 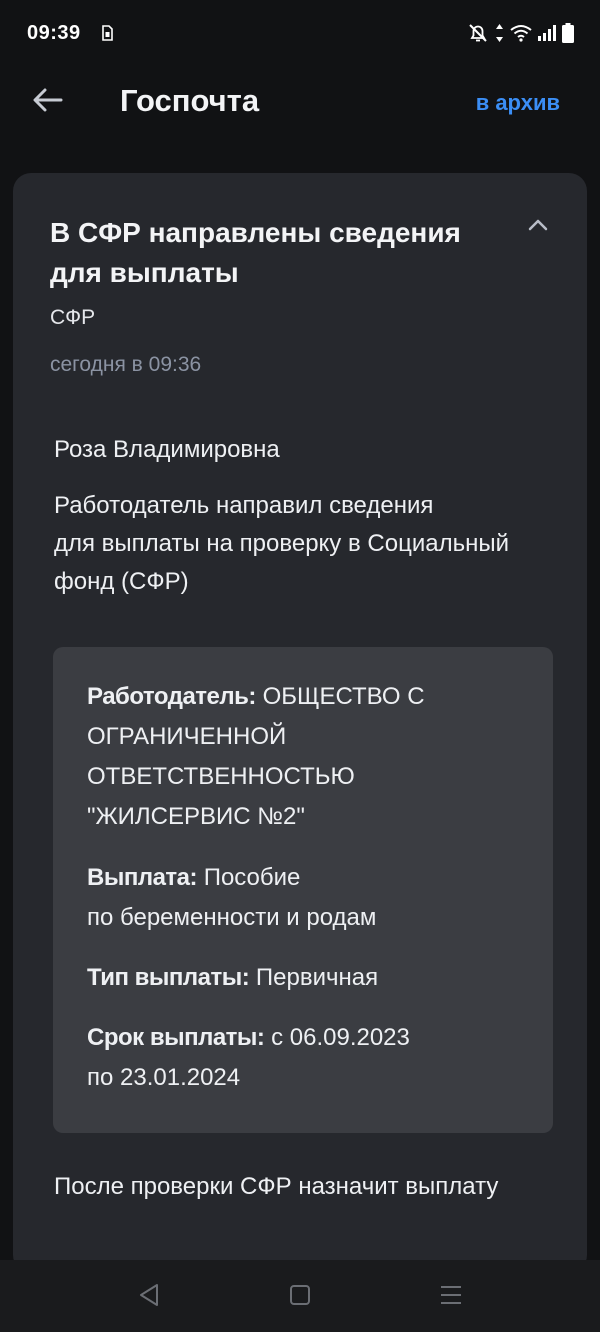 I want to click on nav-home-button, so click(x=300, y=1297).